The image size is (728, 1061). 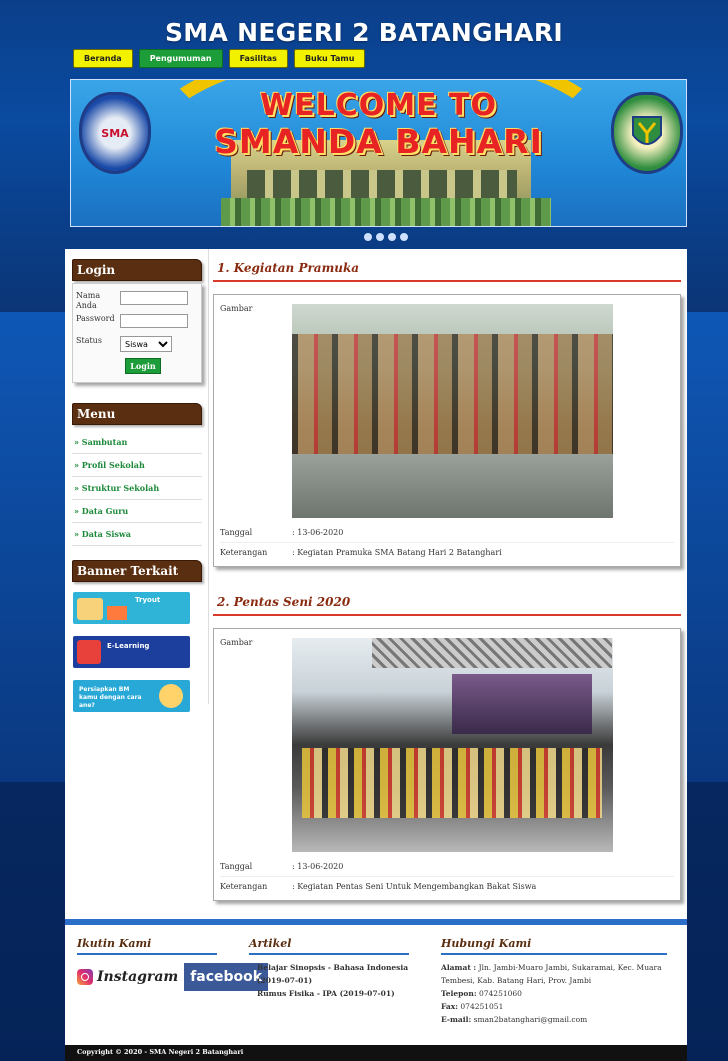 I want to click on social-links: Instagram facebook, so click(x=173, y=977).